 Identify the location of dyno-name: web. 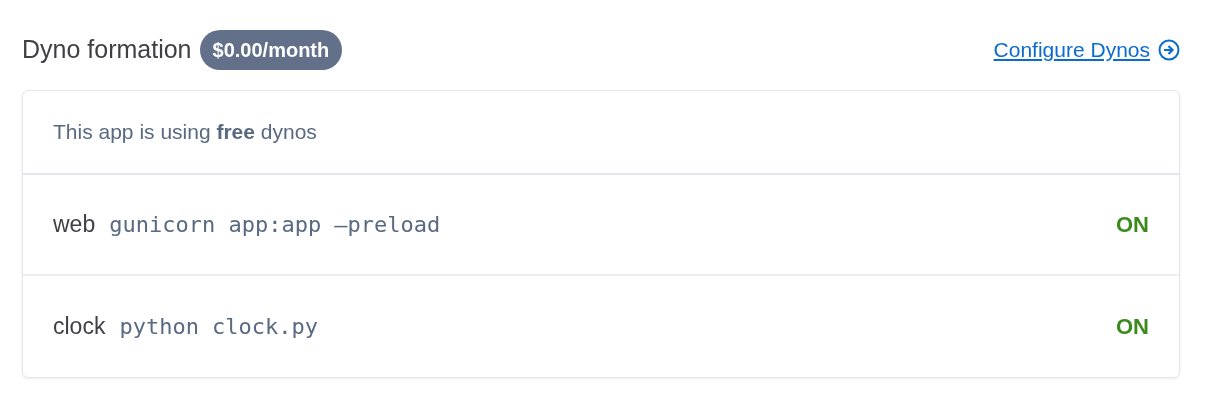
(74, 225).